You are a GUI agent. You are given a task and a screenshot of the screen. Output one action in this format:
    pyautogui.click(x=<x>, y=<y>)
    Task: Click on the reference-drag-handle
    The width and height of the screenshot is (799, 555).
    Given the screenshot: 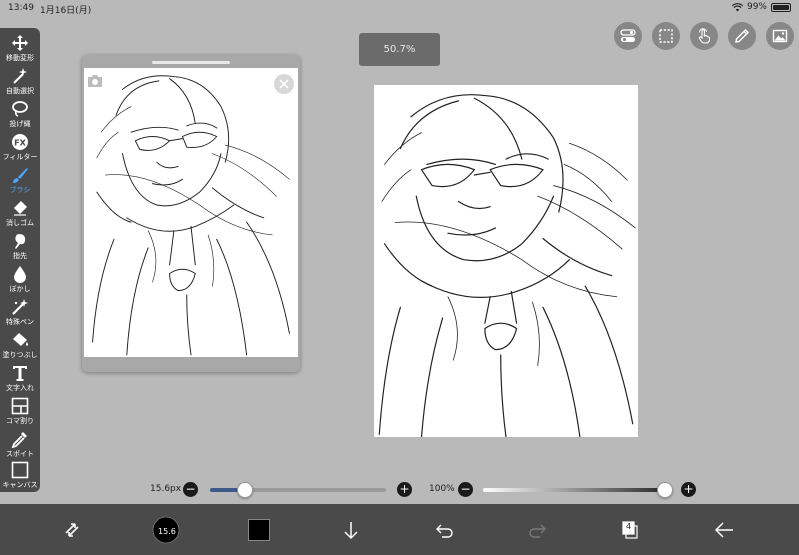 What is the action you would take?
    pyautogui.click(x=191, y=62)
    